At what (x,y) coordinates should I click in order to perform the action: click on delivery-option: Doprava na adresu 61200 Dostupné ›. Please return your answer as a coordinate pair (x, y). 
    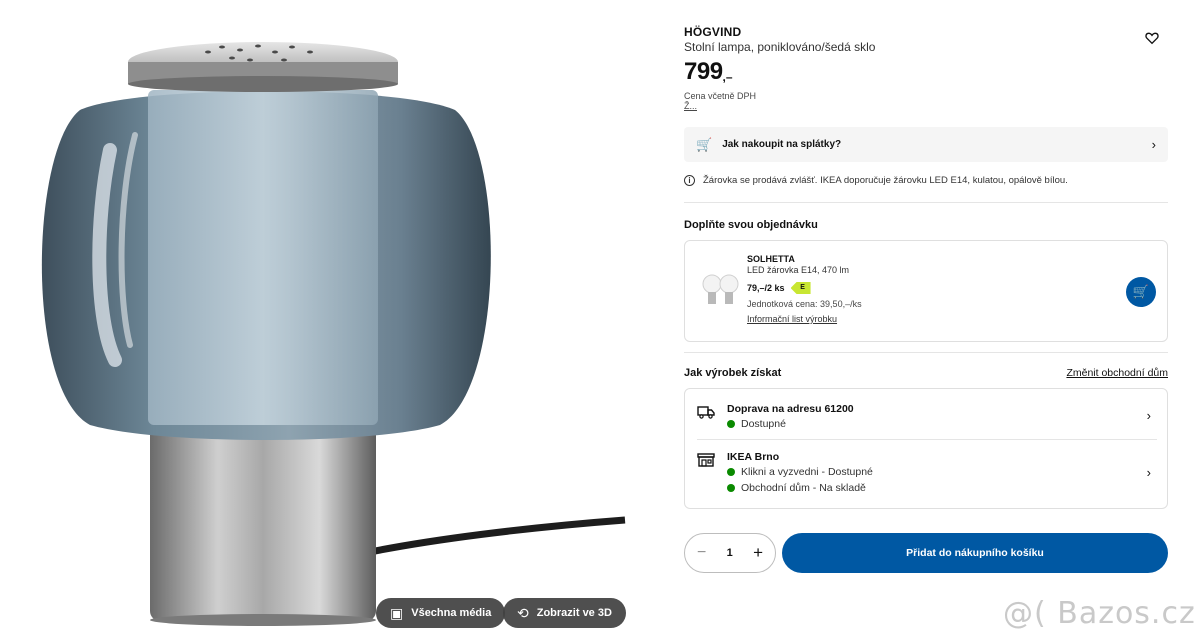
    Looking at the image, I should click on (927, 418).